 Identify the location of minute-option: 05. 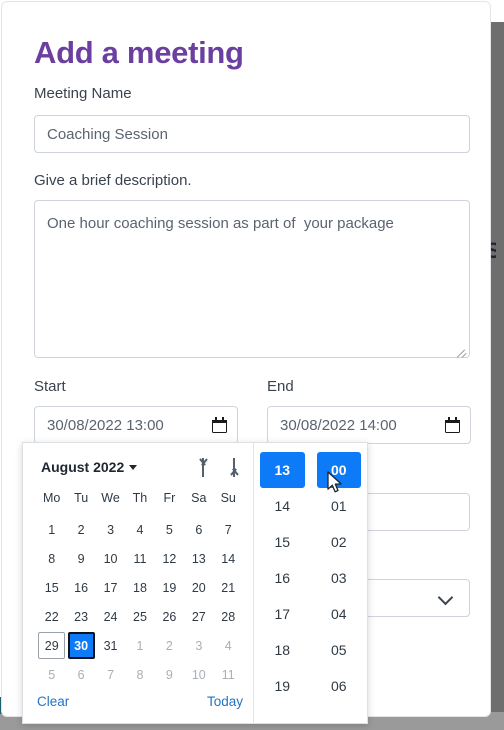
(339, 650).